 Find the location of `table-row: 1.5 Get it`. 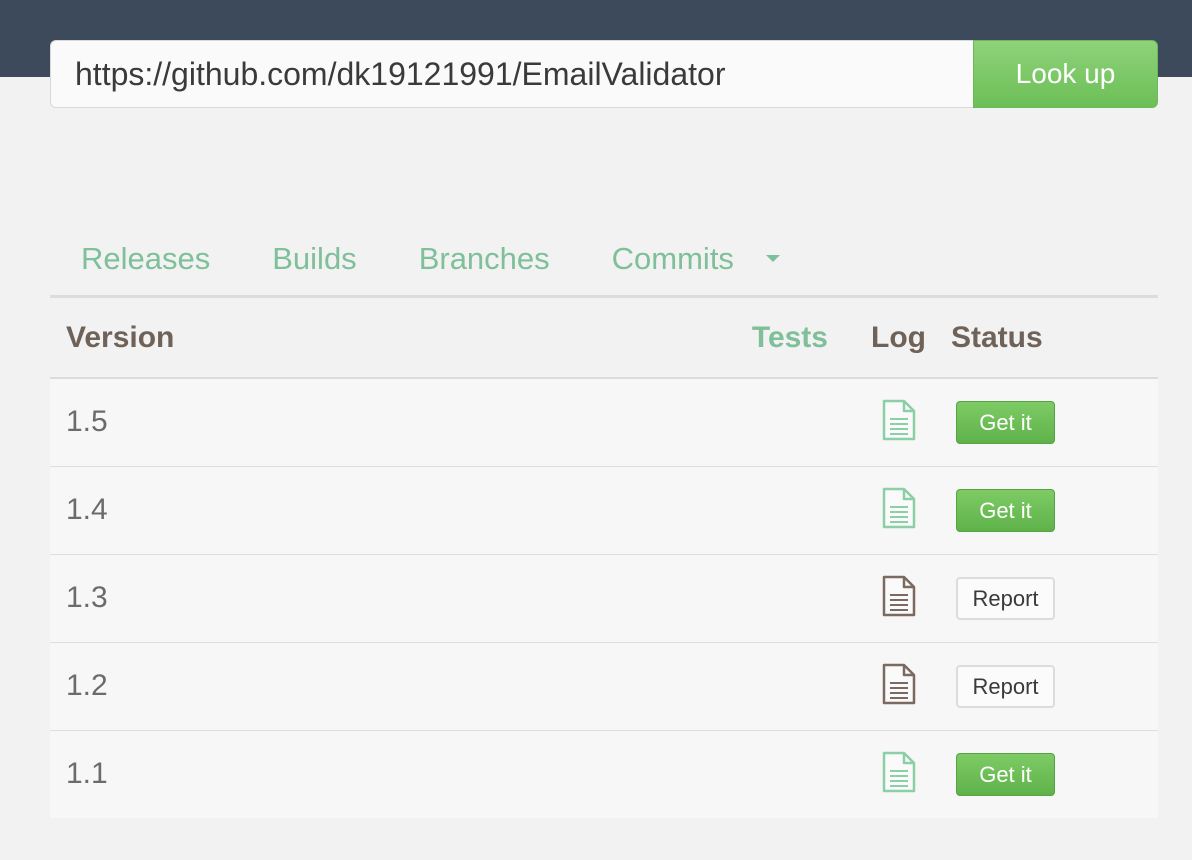

table-row: 1.5 Get it is located at coordinates (604, 422).